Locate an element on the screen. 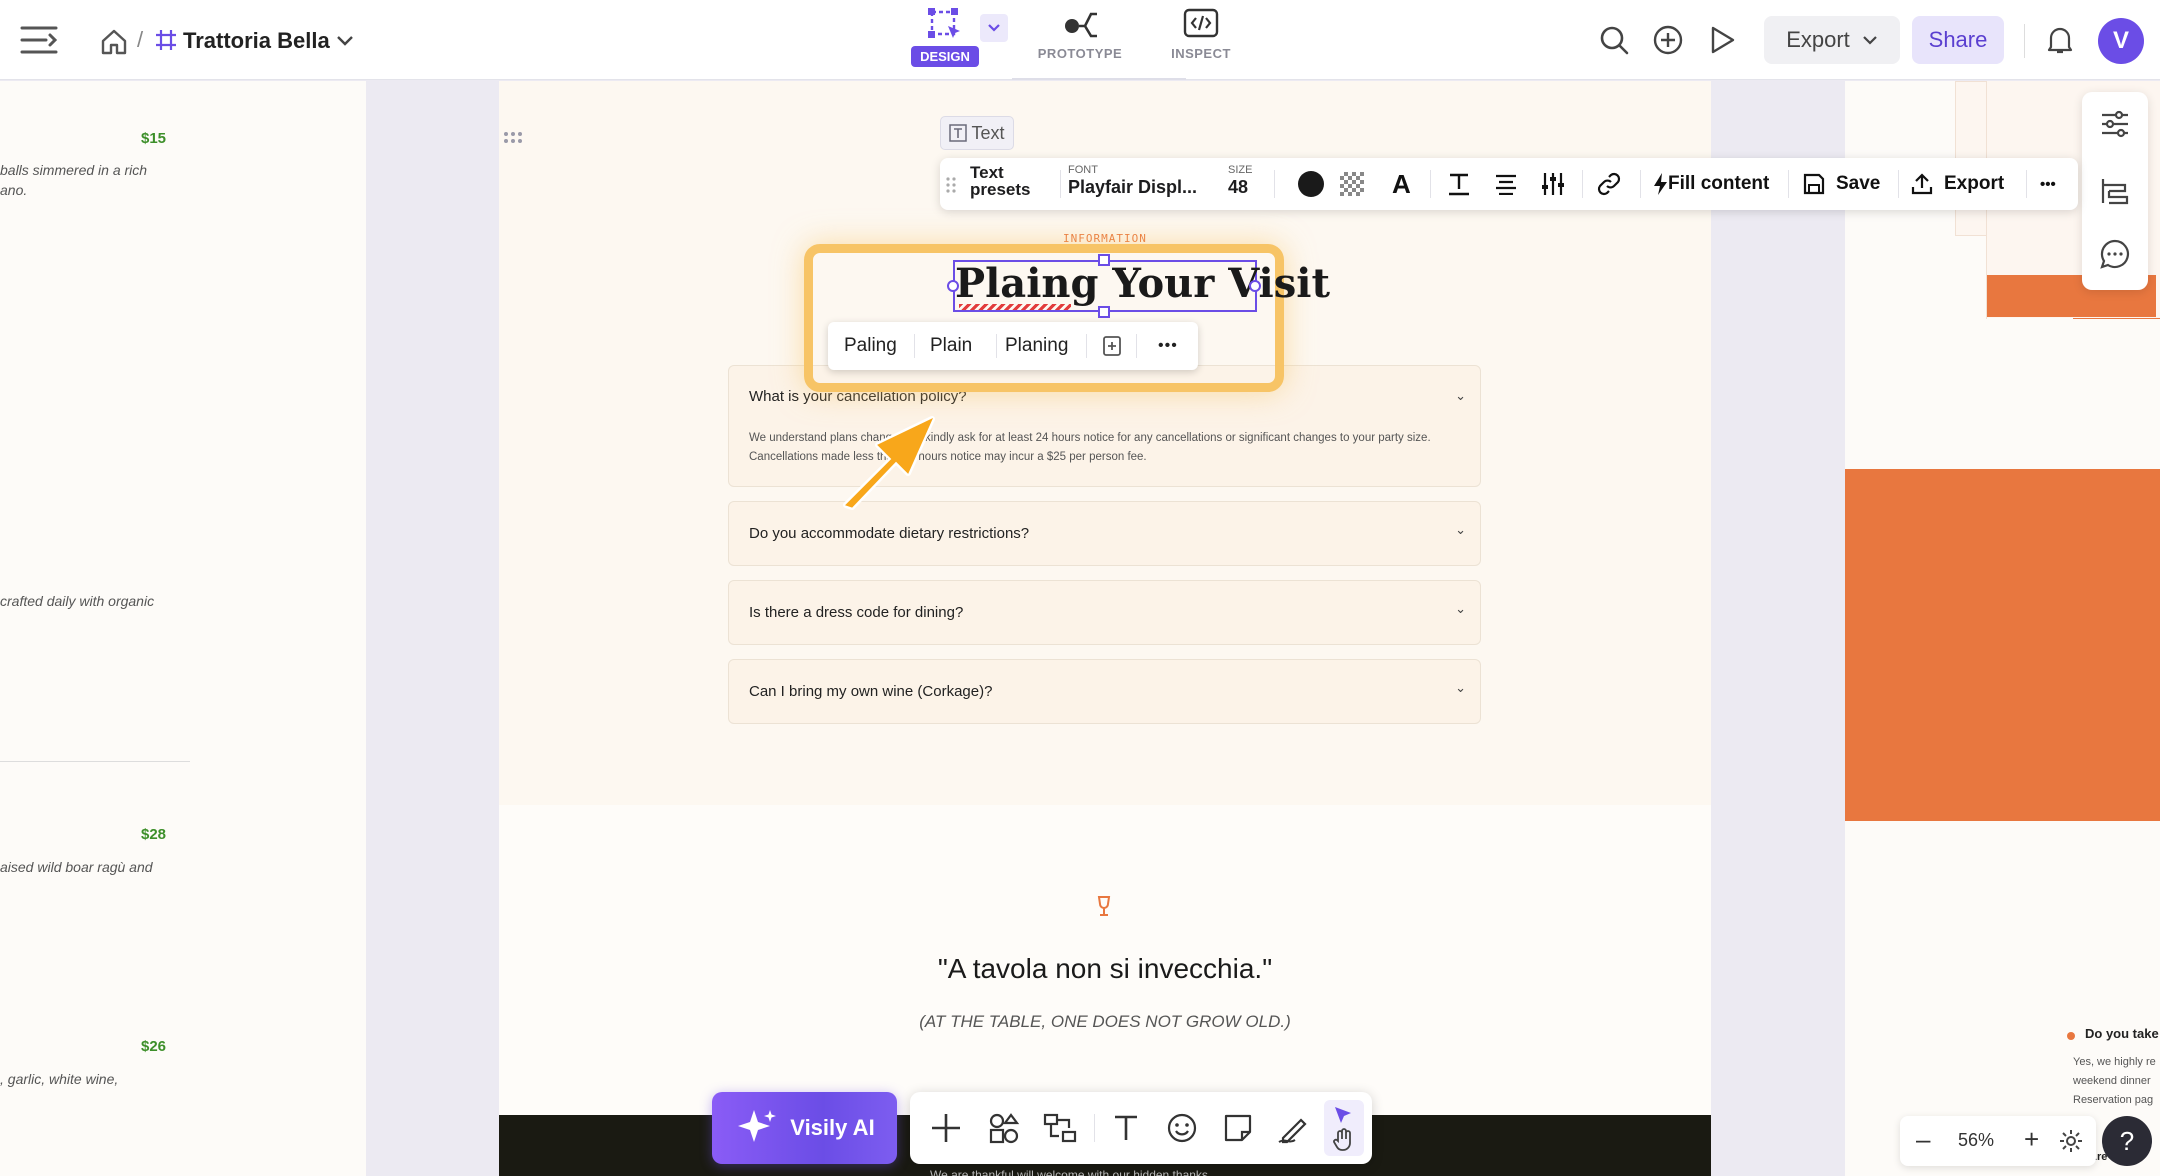 The width and height of the screenshot is (2160, 1176). add-circle-icon is located at coordinates (1668, 40).